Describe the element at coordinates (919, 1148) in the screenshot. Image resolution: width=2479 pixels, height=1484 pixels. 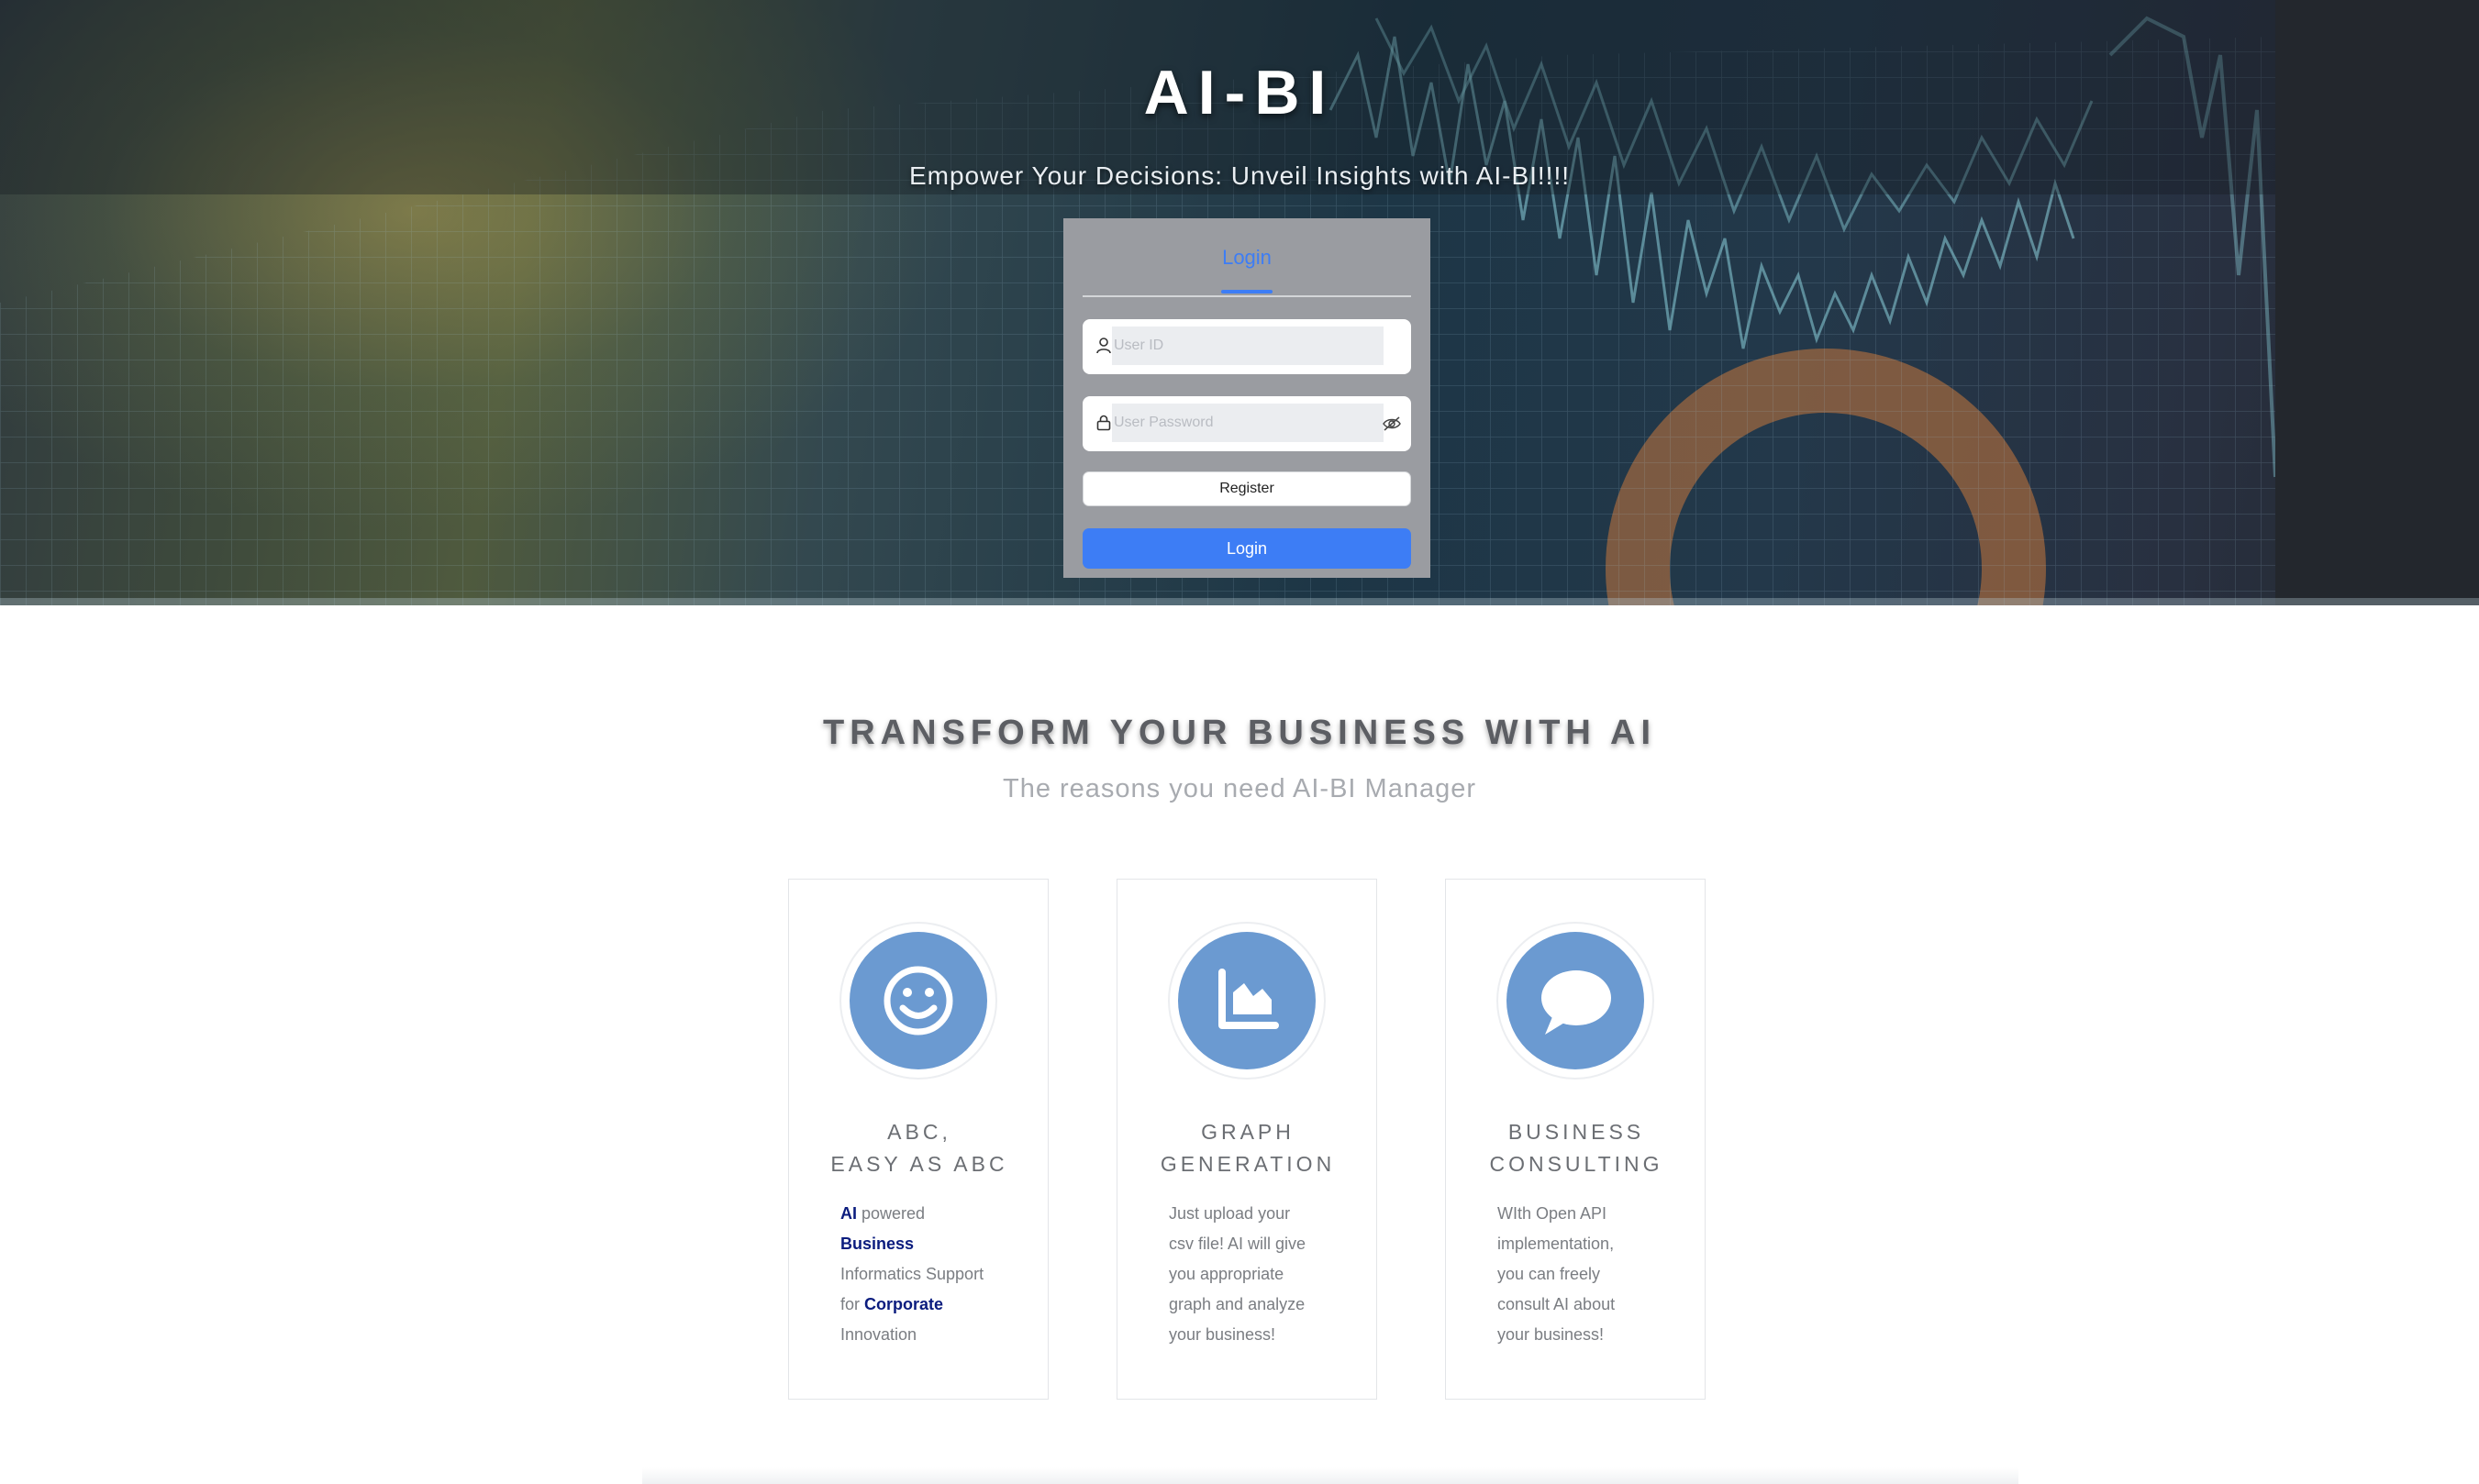
I see `feature-card-title: ABC, EASY AS ABC` at that location.